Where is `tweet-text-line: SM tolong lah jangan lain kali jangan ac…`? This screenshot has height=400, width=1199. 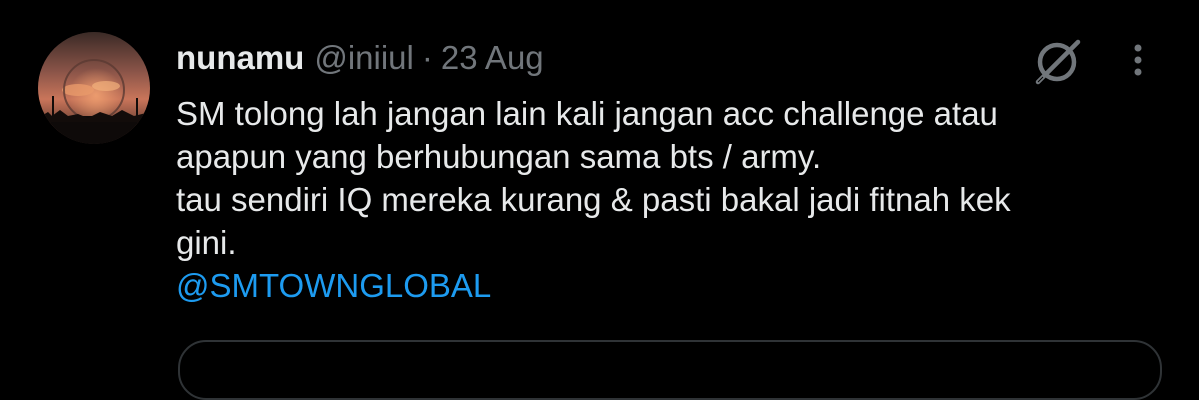
tweet-text-line: SM tolong lah jangan lain kali jangan ac… is located at coordinates (587, 113).